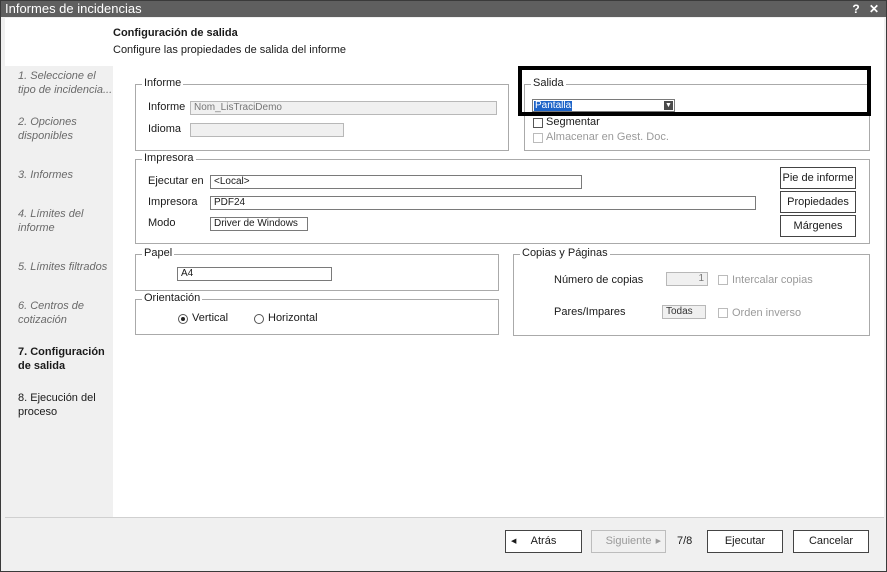 Image resolution: width=887 pixels, height=572 pixels. I want to click on vertical-radio, so click(183, 319).